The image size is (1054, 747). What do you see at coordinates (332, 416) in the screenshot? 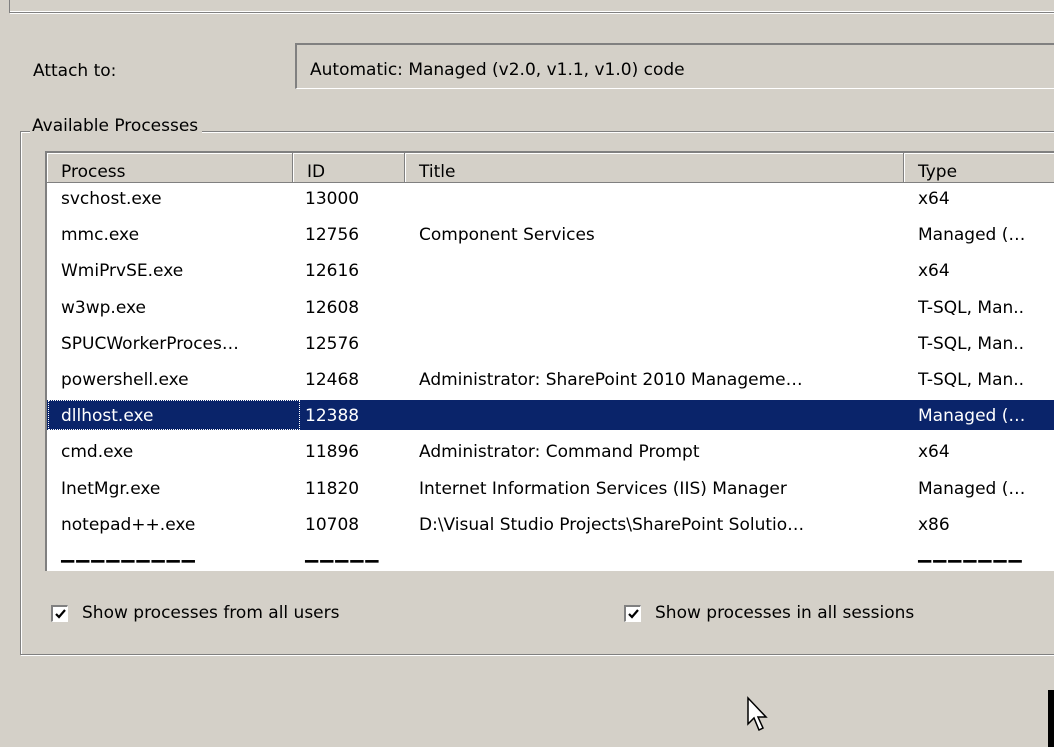
I see `process-id-cell: 12388` at bounding box center [332, 416].